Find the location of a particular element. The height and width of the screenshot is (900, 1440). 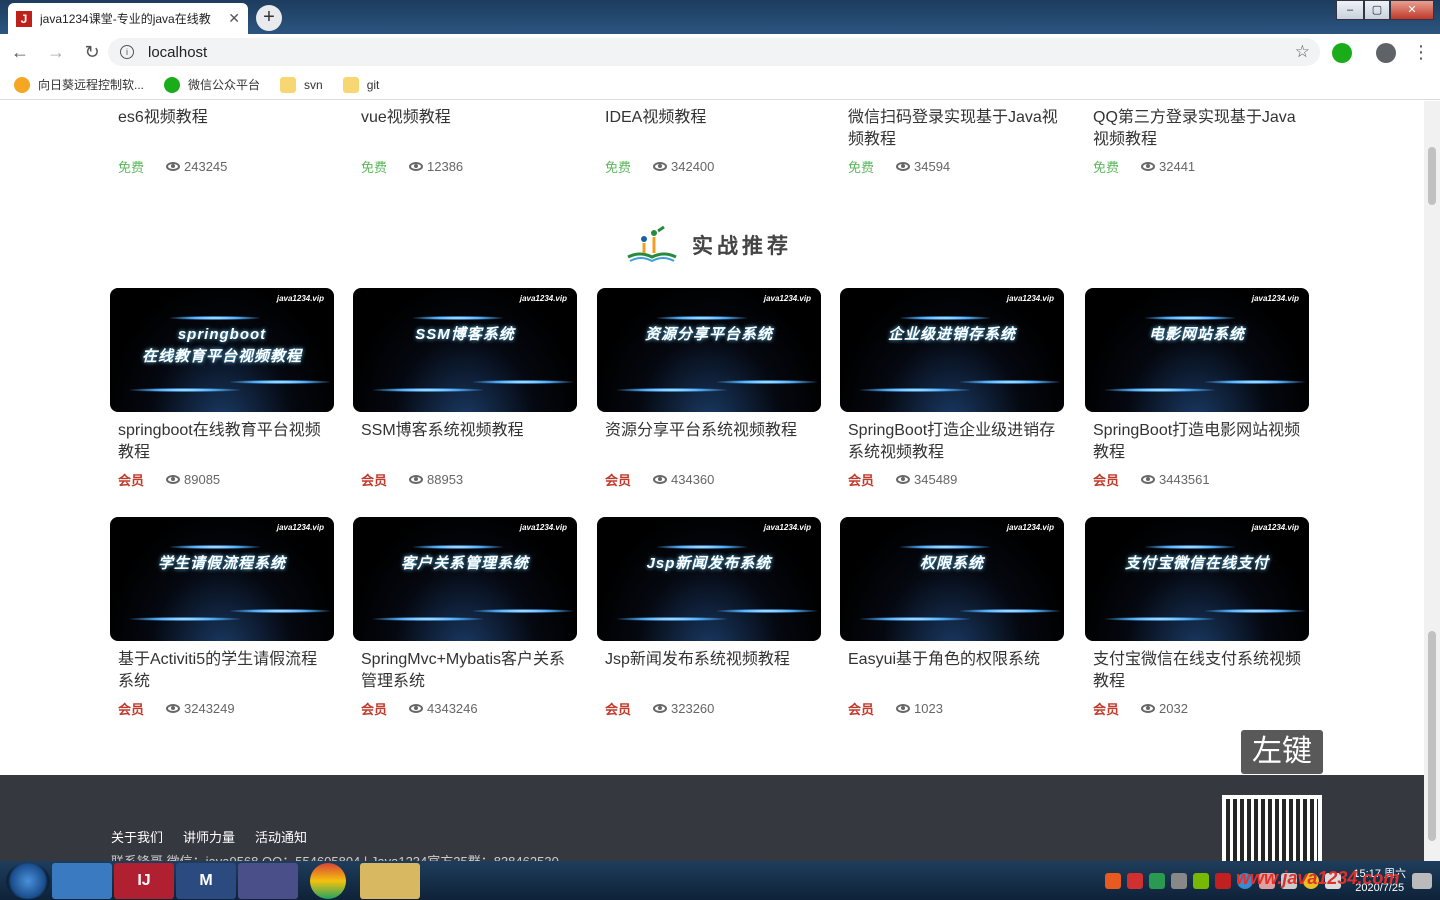

footer-link-about: 关于我们 is located at coordinates (137, 836).